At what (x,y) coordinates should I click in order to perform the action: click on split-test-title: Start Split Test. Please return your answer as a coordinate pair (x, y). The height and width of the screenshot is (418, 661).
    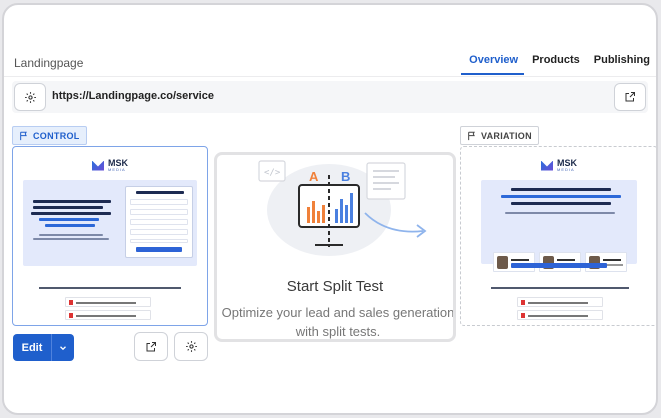
    Looking at the image, I should click on (335, 286).